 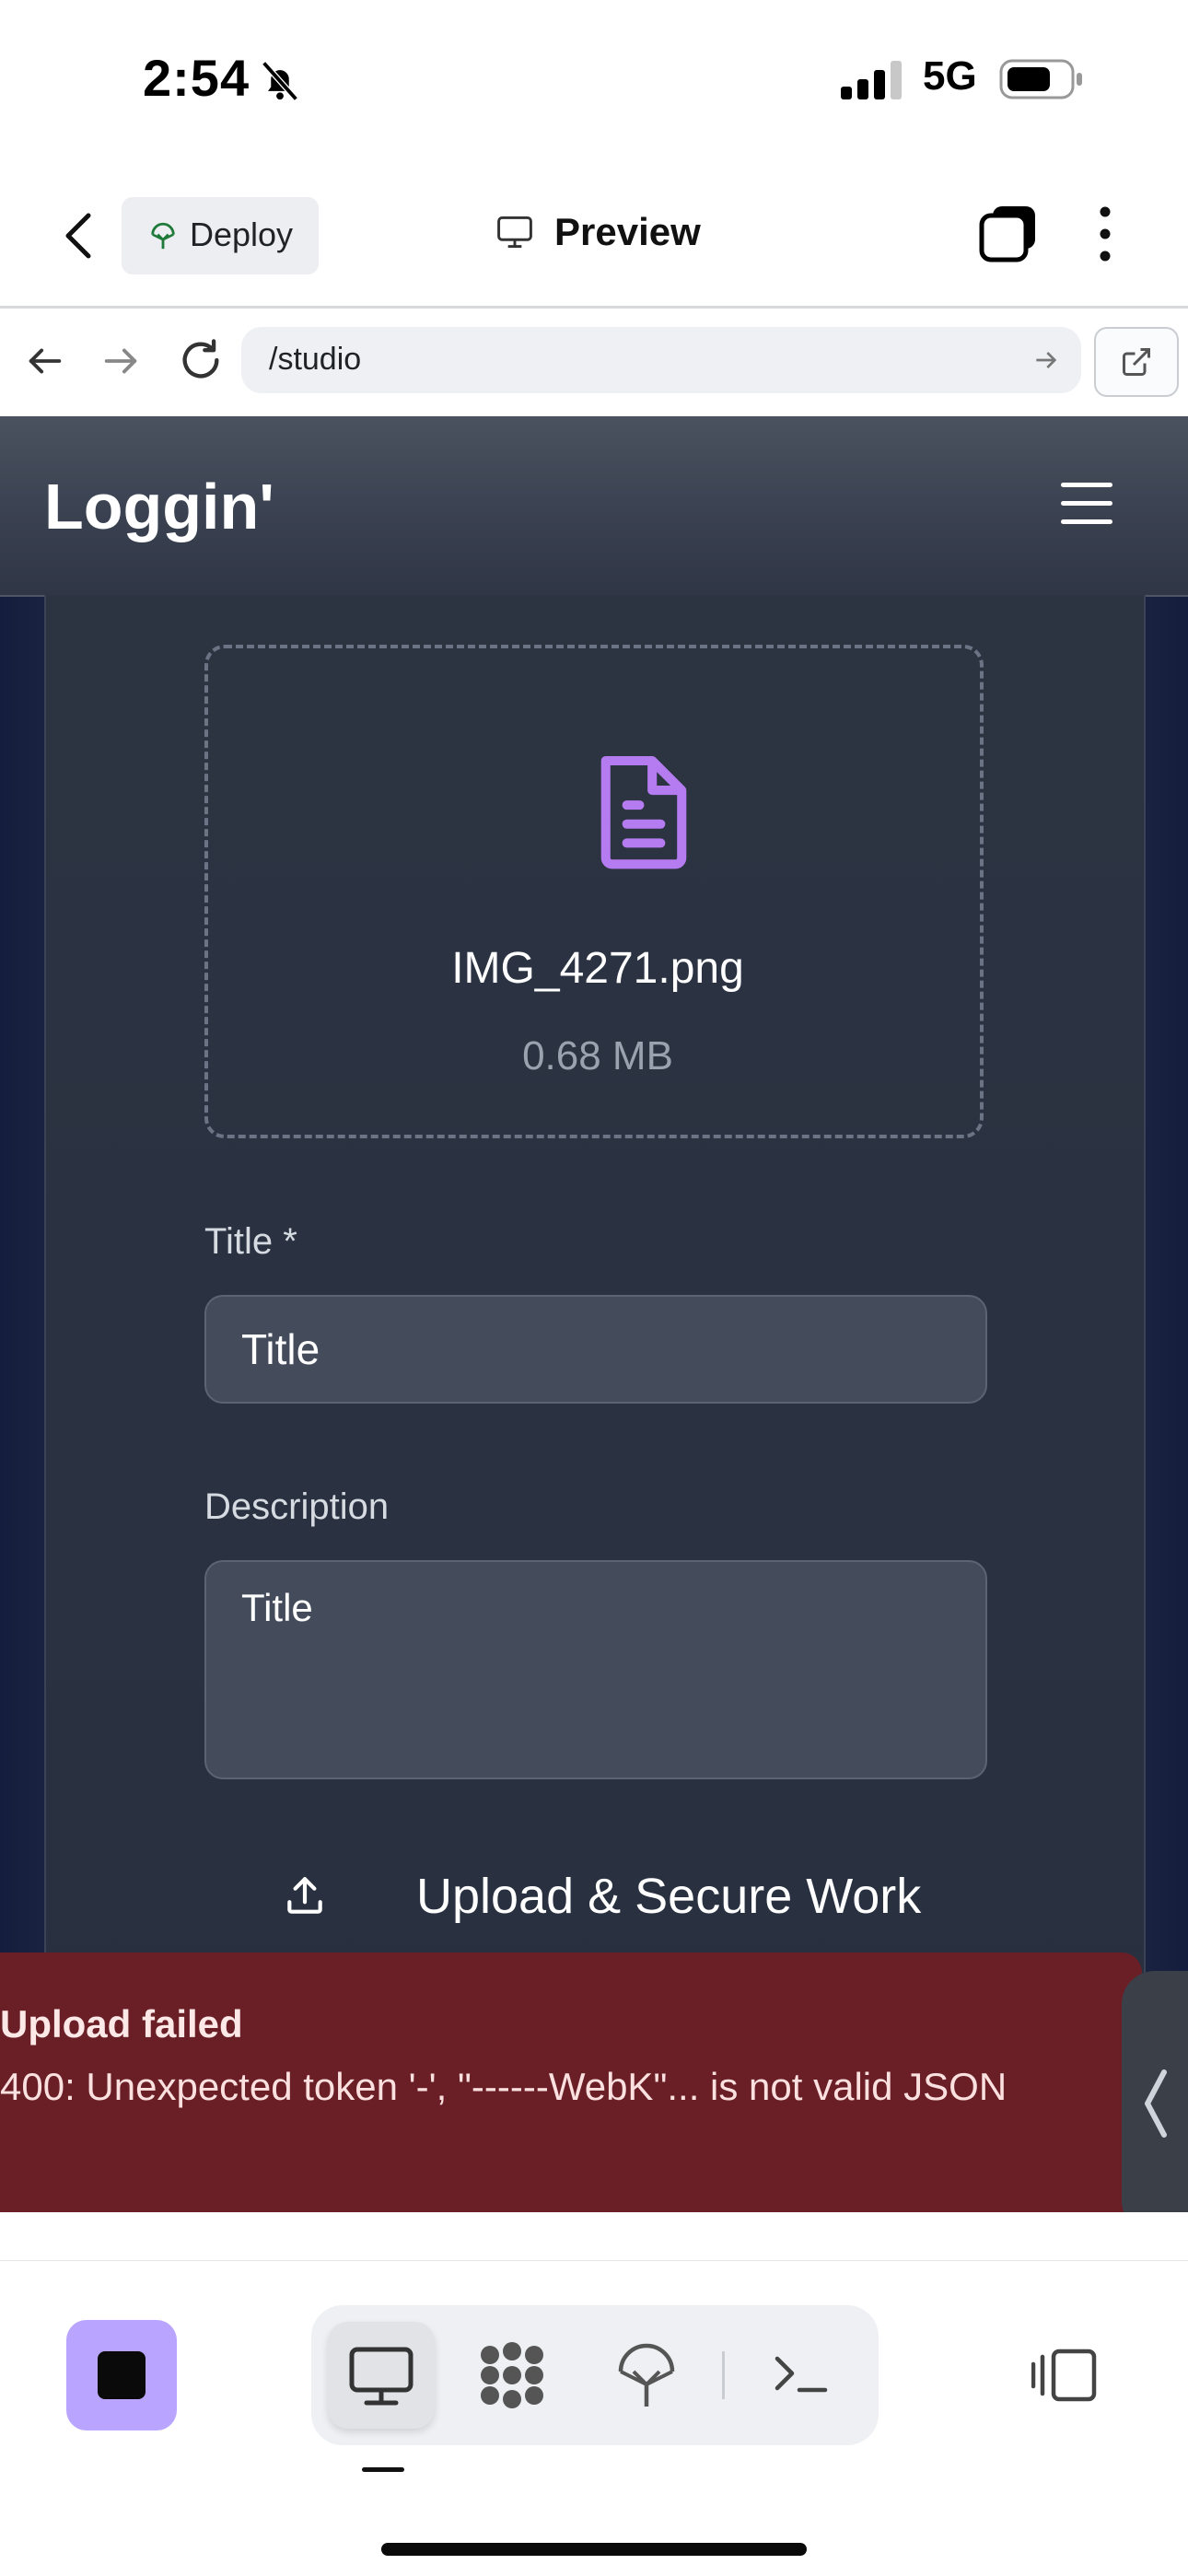 I want to click on description-label: Description, so click(x=297, y=1506).